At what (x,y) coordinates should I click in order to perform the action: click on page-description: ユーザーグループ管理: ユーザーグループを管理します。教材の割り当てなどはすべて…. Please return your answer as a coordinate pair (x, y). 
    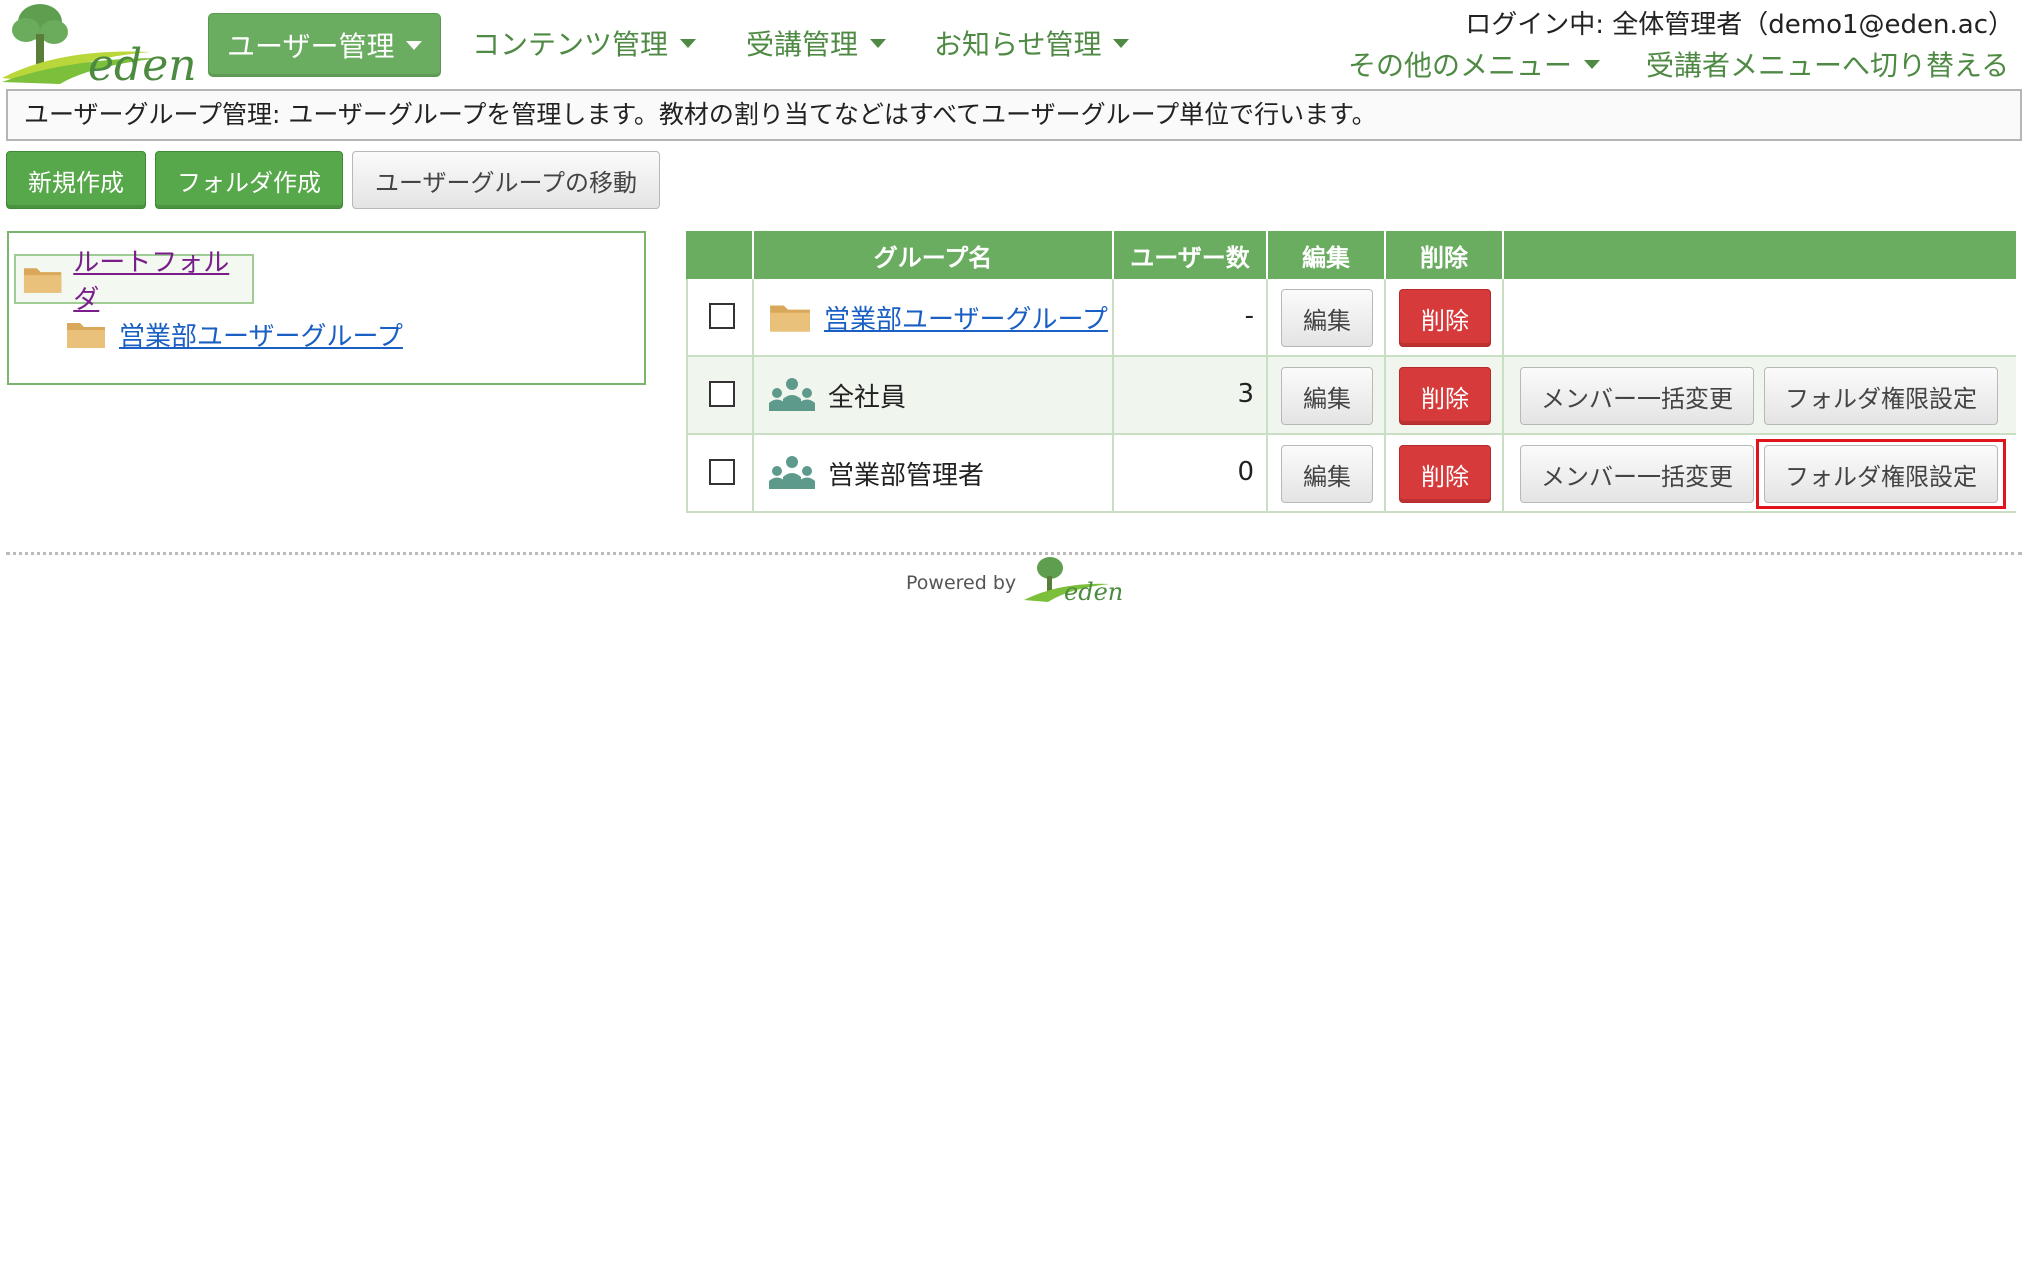
    Looking at the image, I should click on (1014, 115).